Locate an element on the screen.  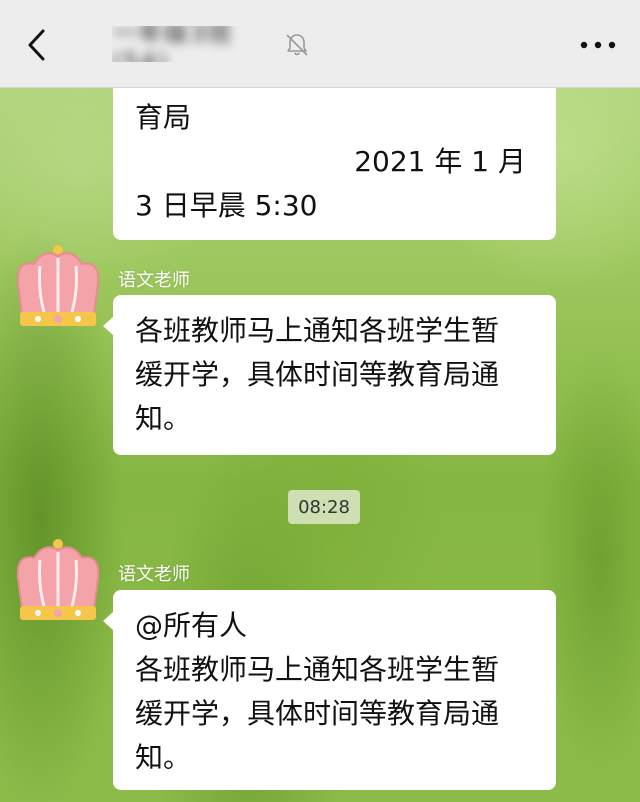
message-line: 育局 is located at coordinates (163, 117).